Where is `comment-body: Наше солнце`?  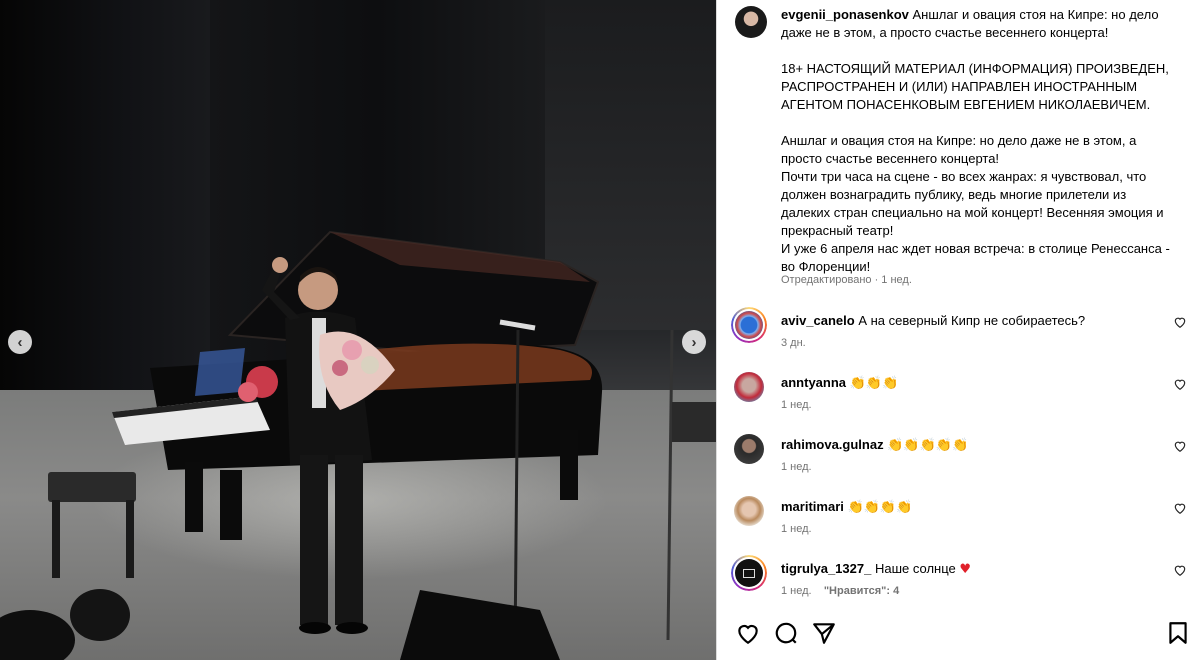
comment-body: Наше солнце is located at coordinates (915, 568).